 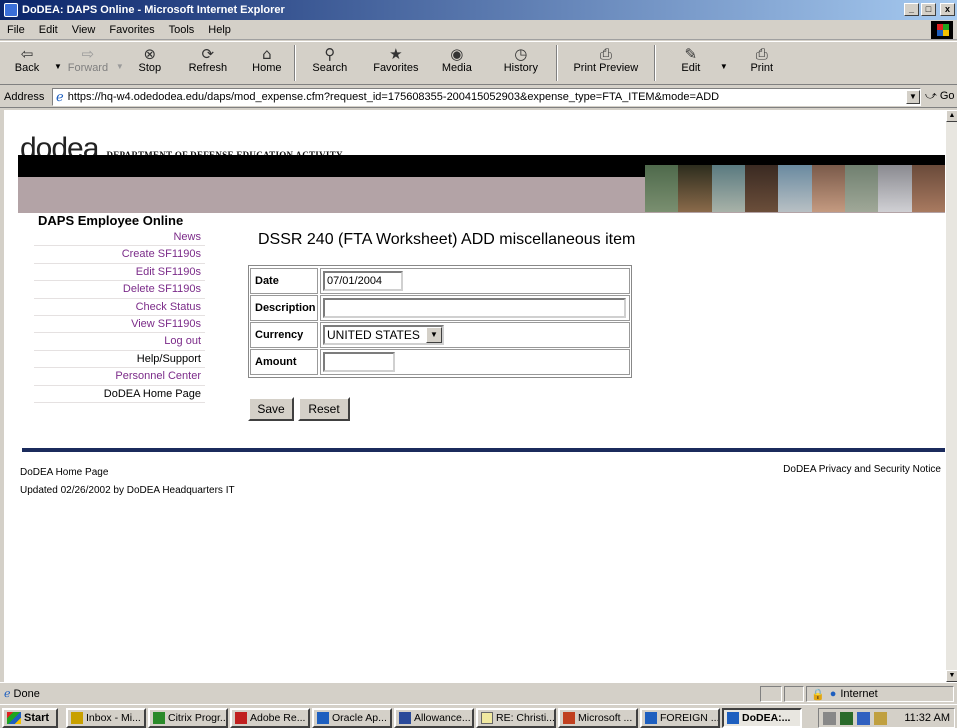 I want to click on forward-arrow-icon: ⇨, so click(x=88, y=54).